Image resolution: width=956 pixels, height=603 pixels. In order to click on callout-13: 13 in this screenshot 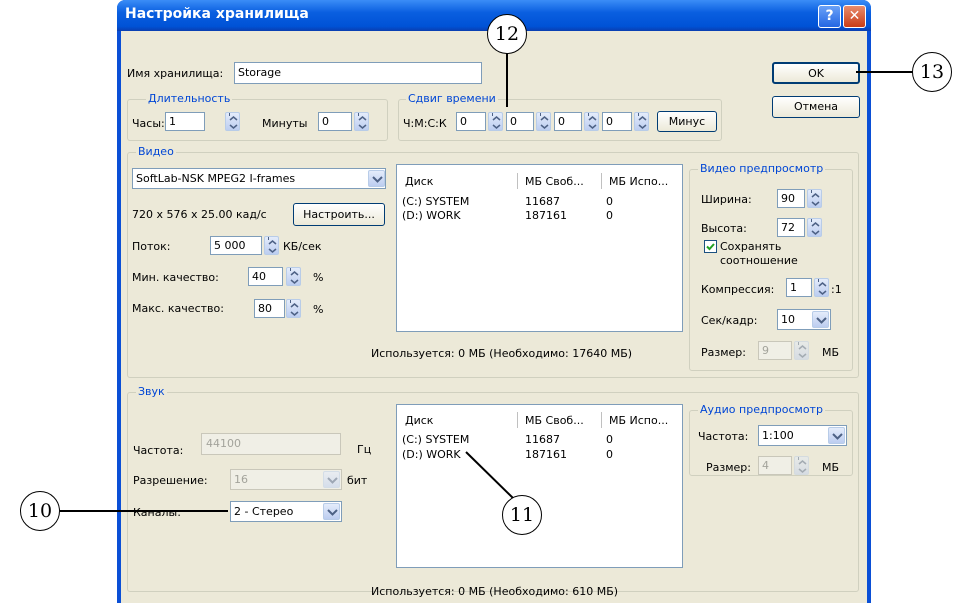, I will do `click(932, 72)`.